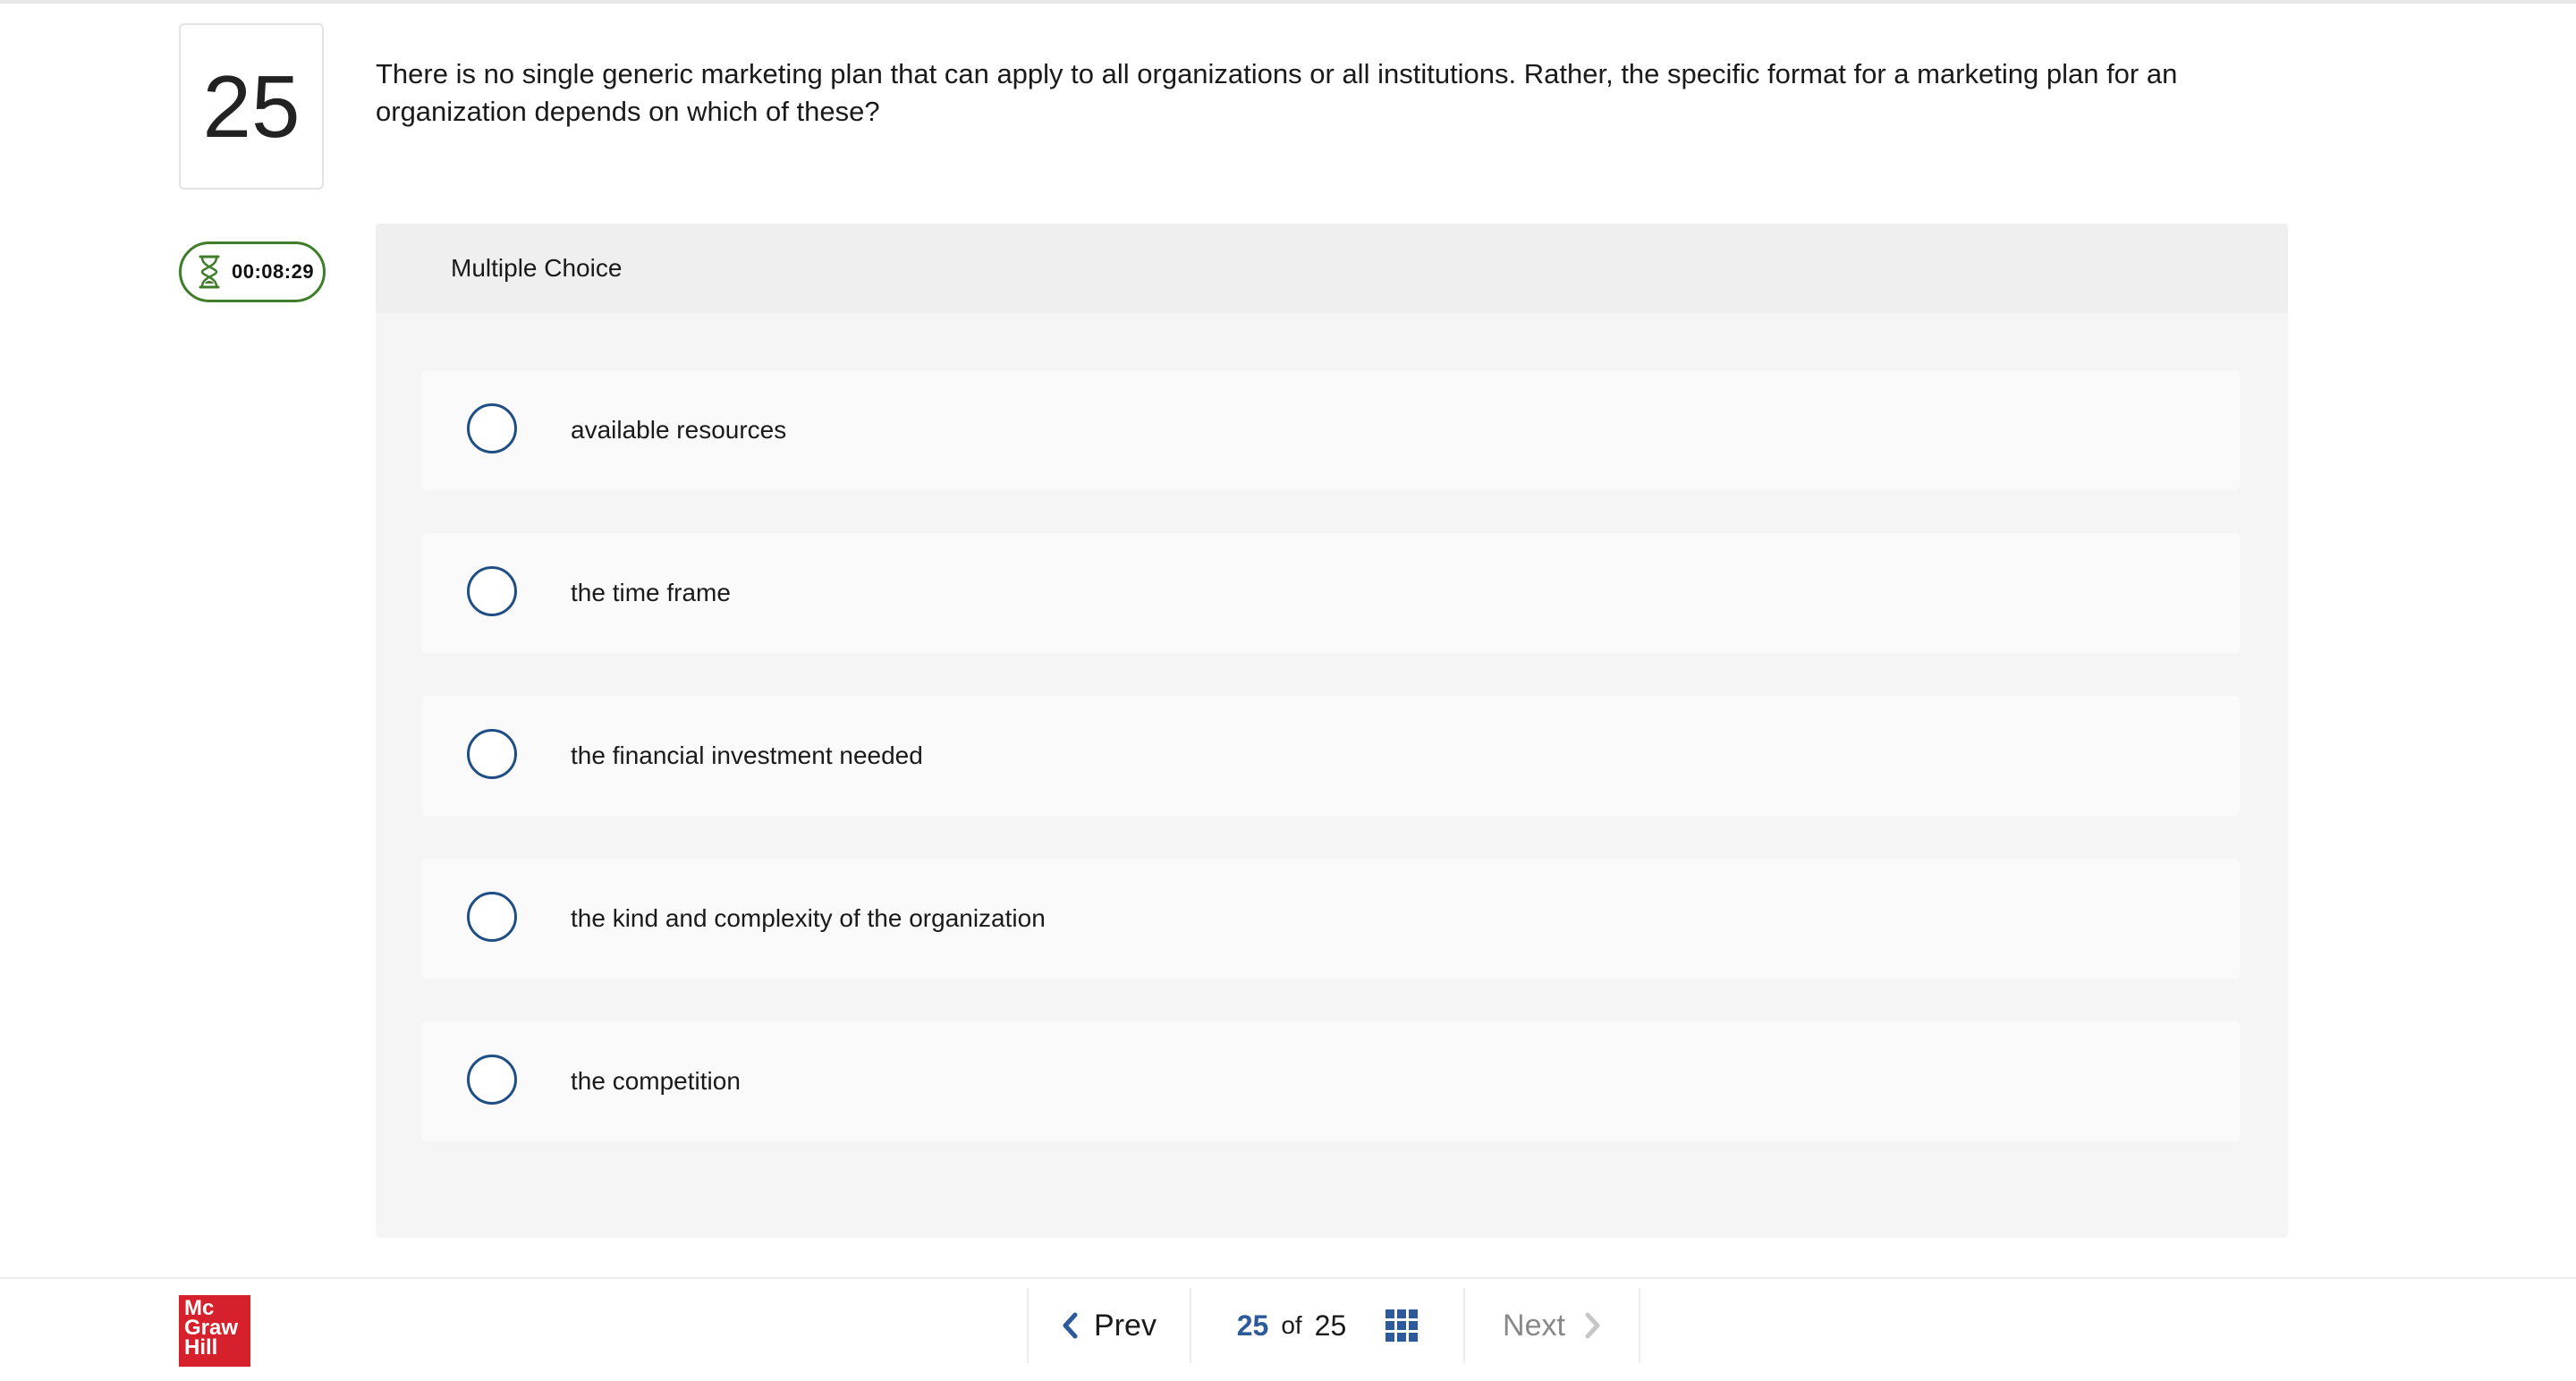  Describe the element at coordinates (1402, 1325) in the screenshot. I see `grid-icon` at that location.